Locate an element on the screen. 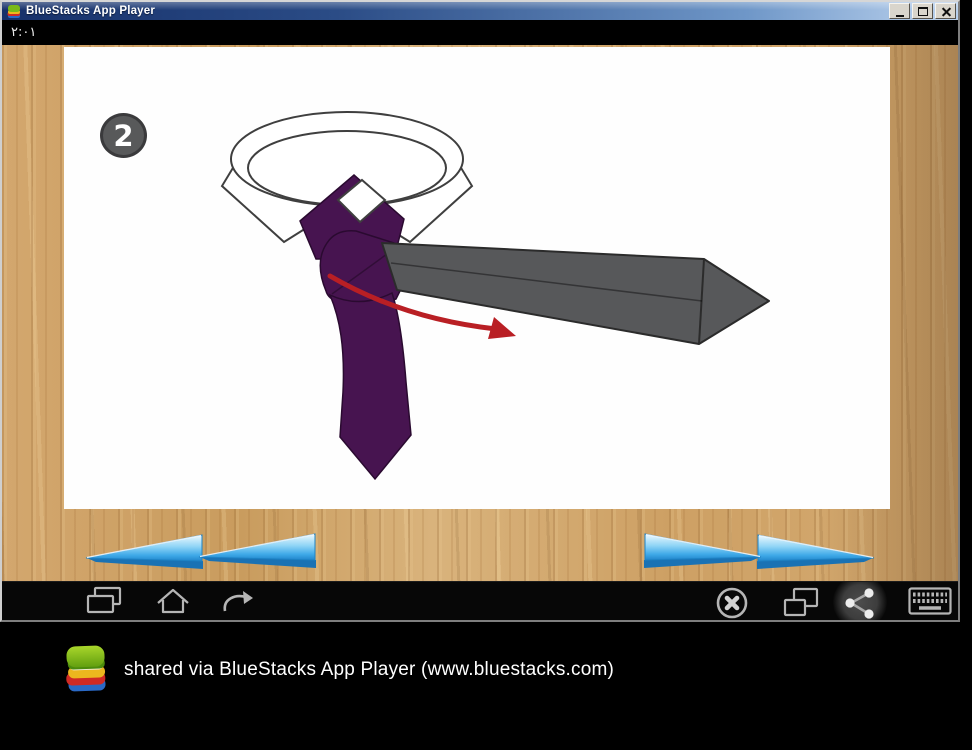 This screenshot has width=972, height=750. bluestacks-logo is located at coordinates (86, 668).